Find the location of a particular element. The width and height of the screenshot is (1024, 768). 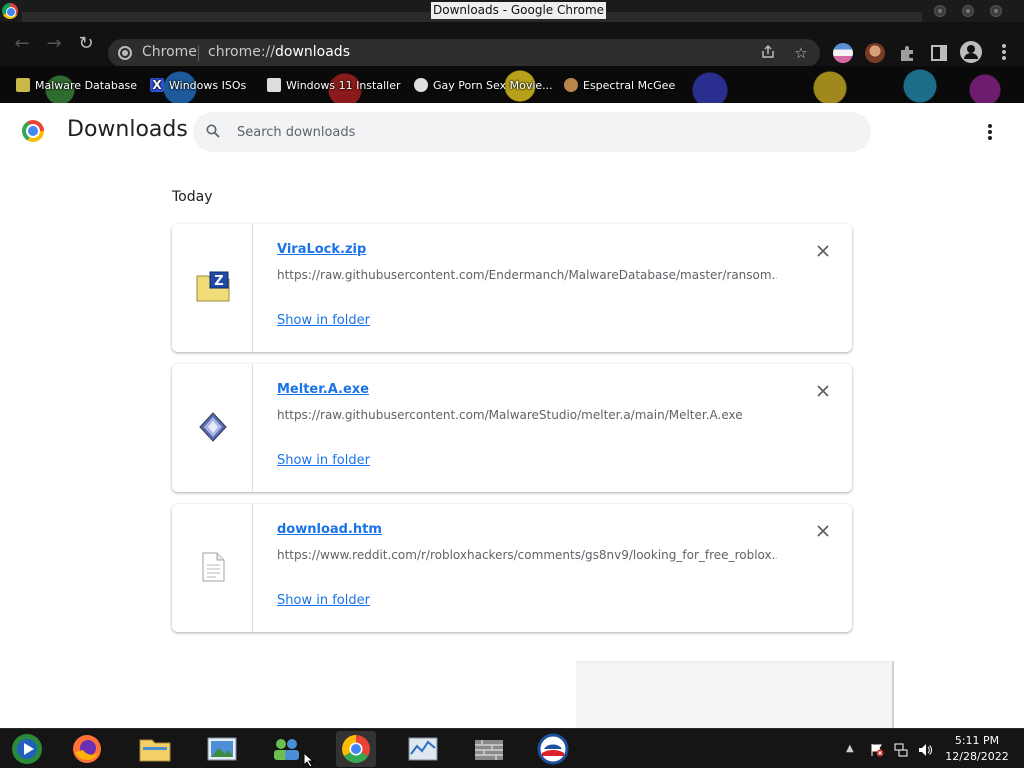

downloads-header: Downloads is located at coordinates (512, 131).